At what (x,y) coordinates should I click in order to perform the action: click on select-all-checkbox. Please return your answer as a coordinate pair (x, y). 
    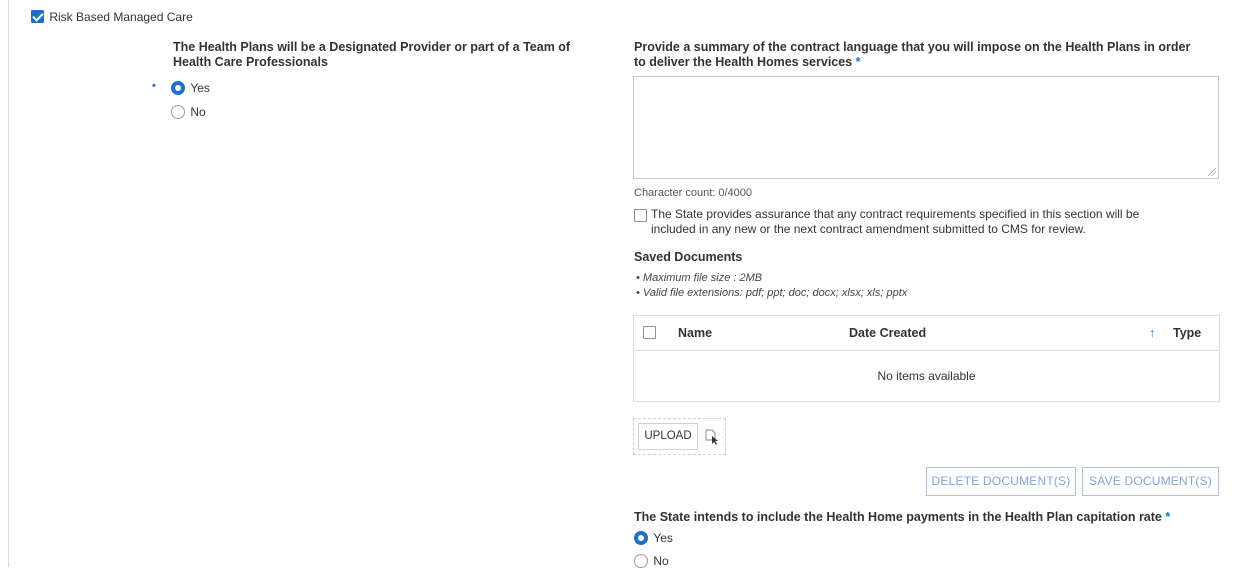
    Looking at the image, I should click on (649, 332).